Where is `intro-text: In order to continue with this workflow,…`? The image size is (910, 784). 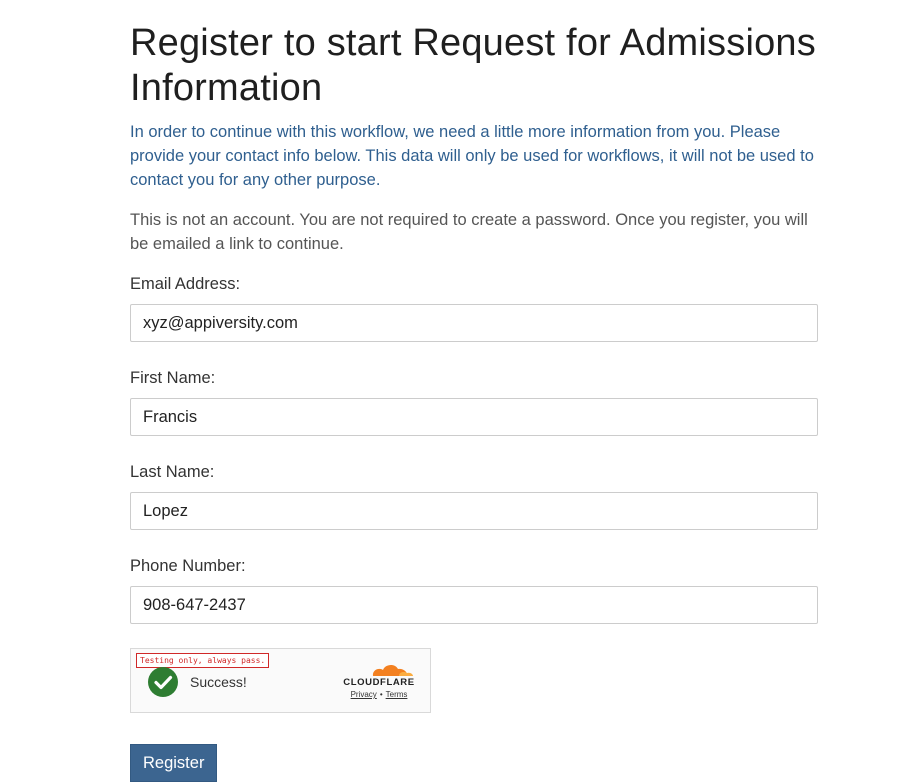 intro-text: In order to continue with this workflow,… is located at coordinates (472, 156).